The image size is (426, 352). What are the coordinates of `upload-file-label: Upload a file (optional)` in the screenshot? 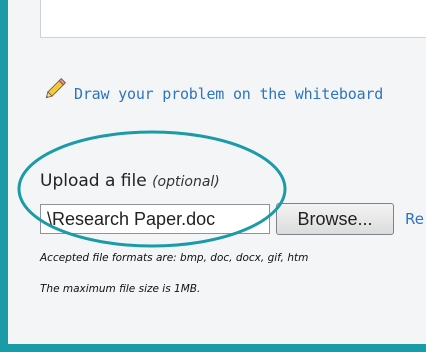 It's located at (130, 181).